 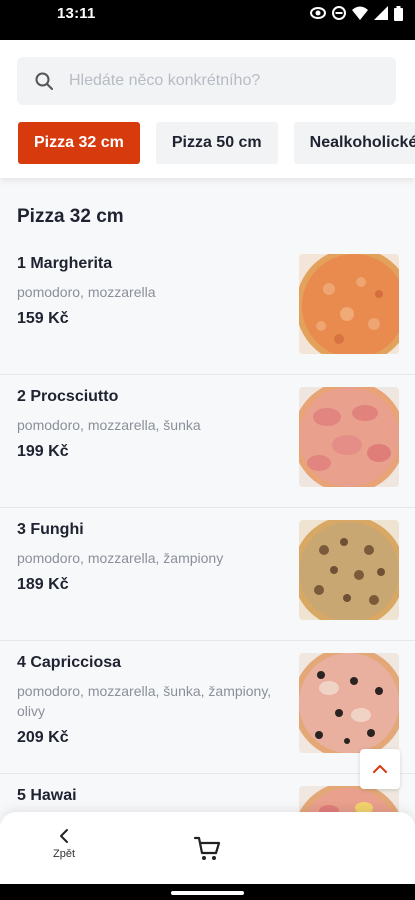 What do you see at coordinates (64, 836) in the screenshot?
I see `chevron-left-icon` at bounding box center [64, 836].